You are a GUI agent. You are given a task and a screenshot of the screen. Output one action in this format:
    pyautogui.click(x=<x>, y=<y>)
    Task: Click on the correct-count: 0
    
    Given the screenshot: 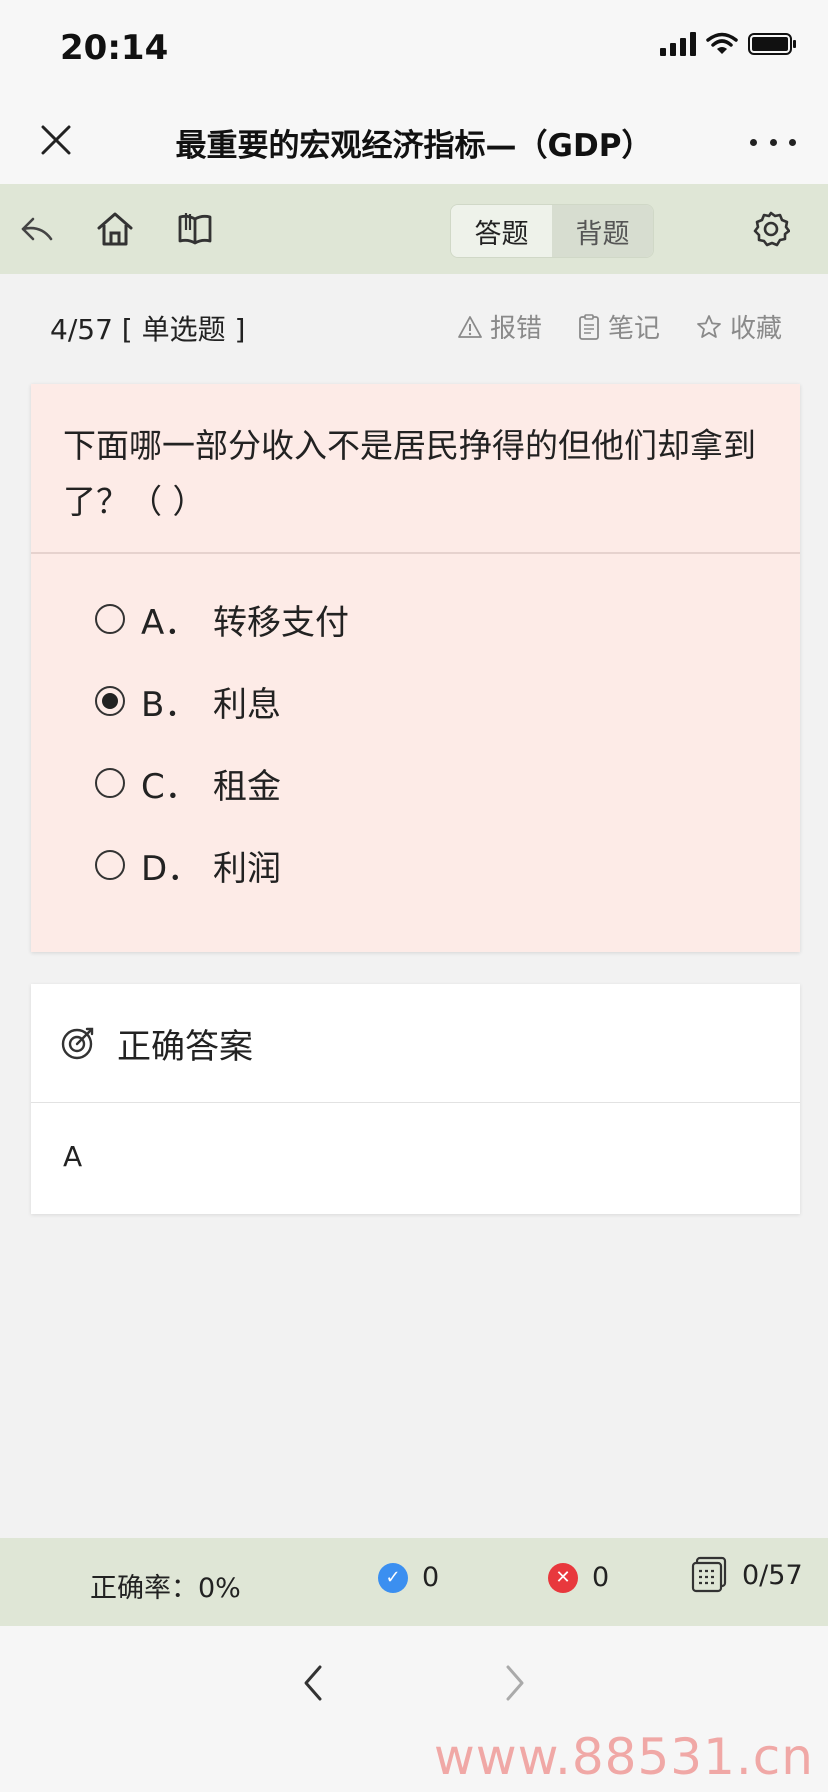 What is the action you would take?
    pyautogui.click(x=431, y=1577)
    